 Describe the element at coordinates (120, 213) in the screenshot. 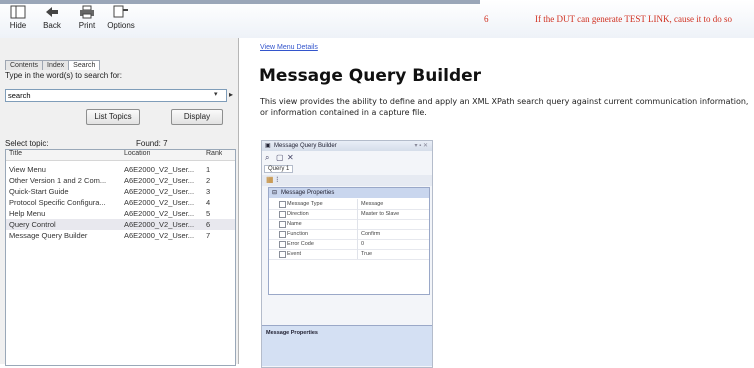

I see `list-item: Help Menu A6E2000_V2_User... 5` at that location.